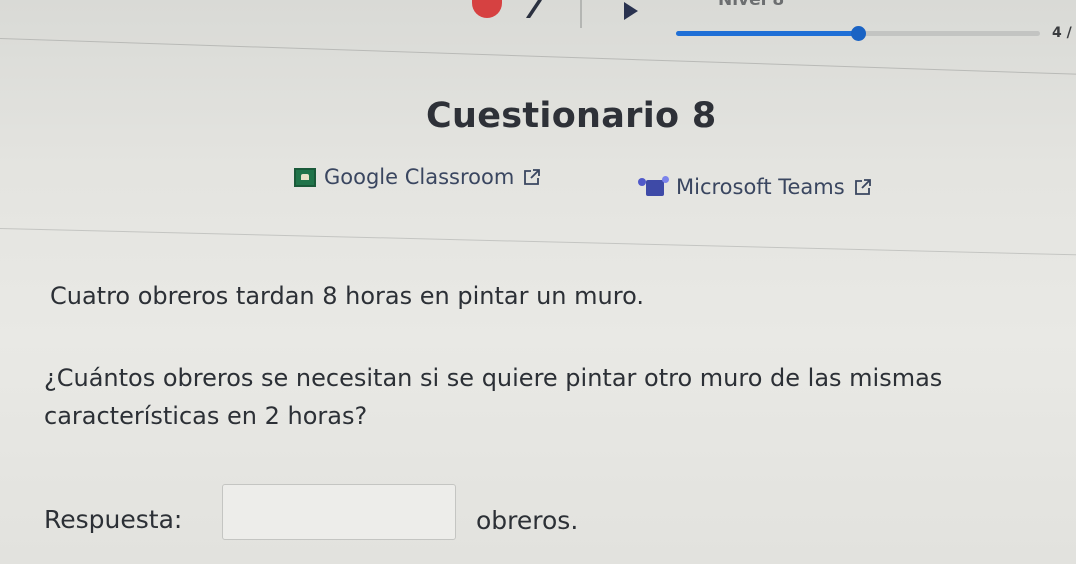  What do you see at coordinates (527, 520) in the screenshot?
I see `answer-unit: obreros.` at bounding box center [527, 520].